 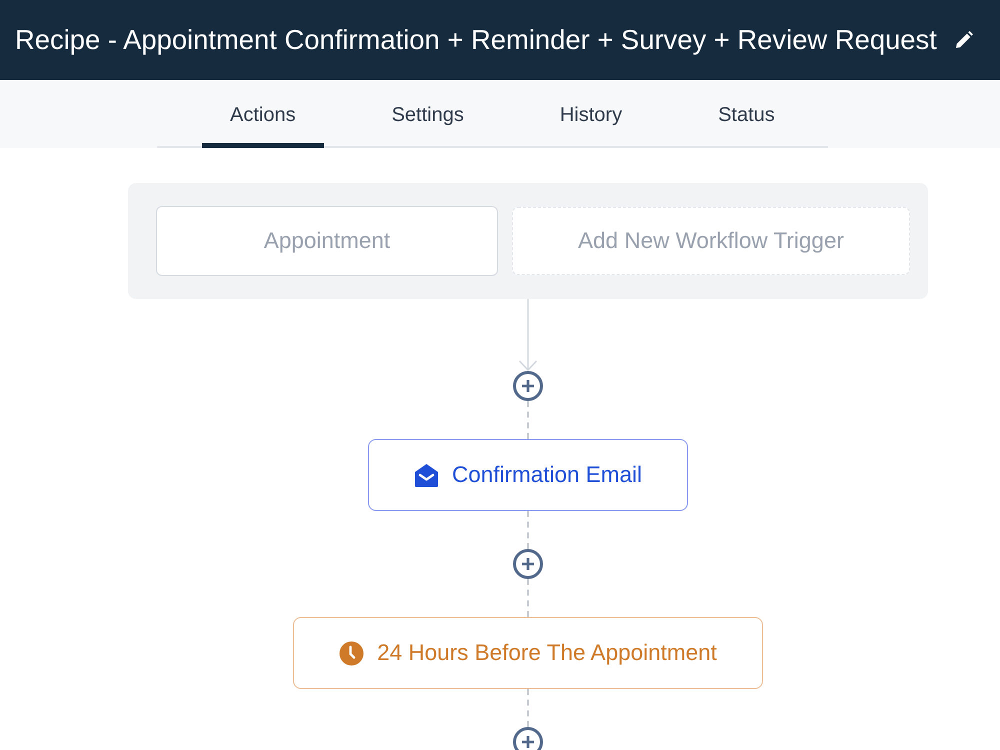 I want to click on tab: Status, so click(x=746, y=115).